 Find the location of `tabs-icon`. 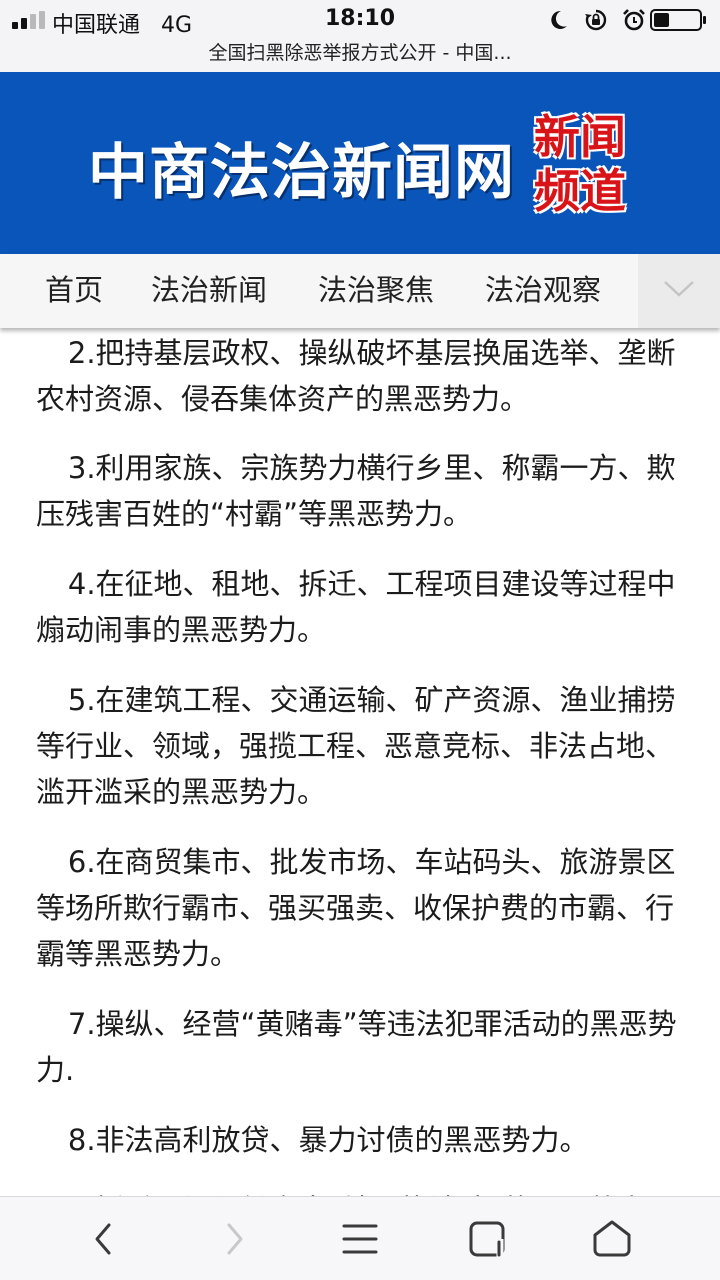

tabs-icon is located at coordinates (487, 1239).